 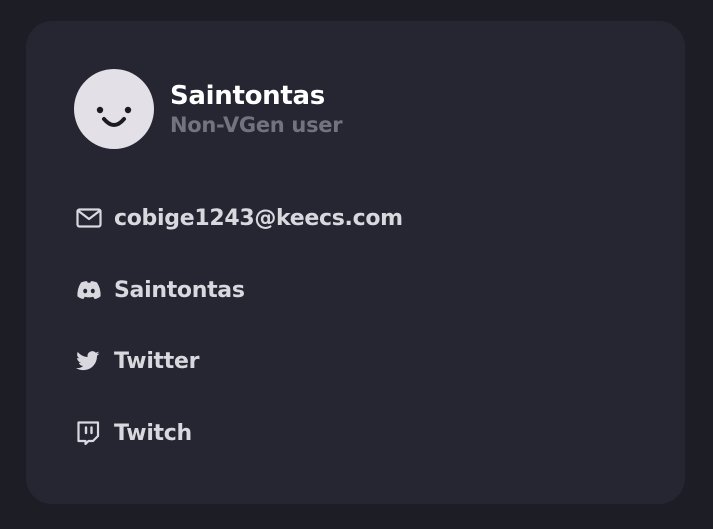 I want to click on profile-header: Saintontas Non-VGen user, so click(x=208, y=109).